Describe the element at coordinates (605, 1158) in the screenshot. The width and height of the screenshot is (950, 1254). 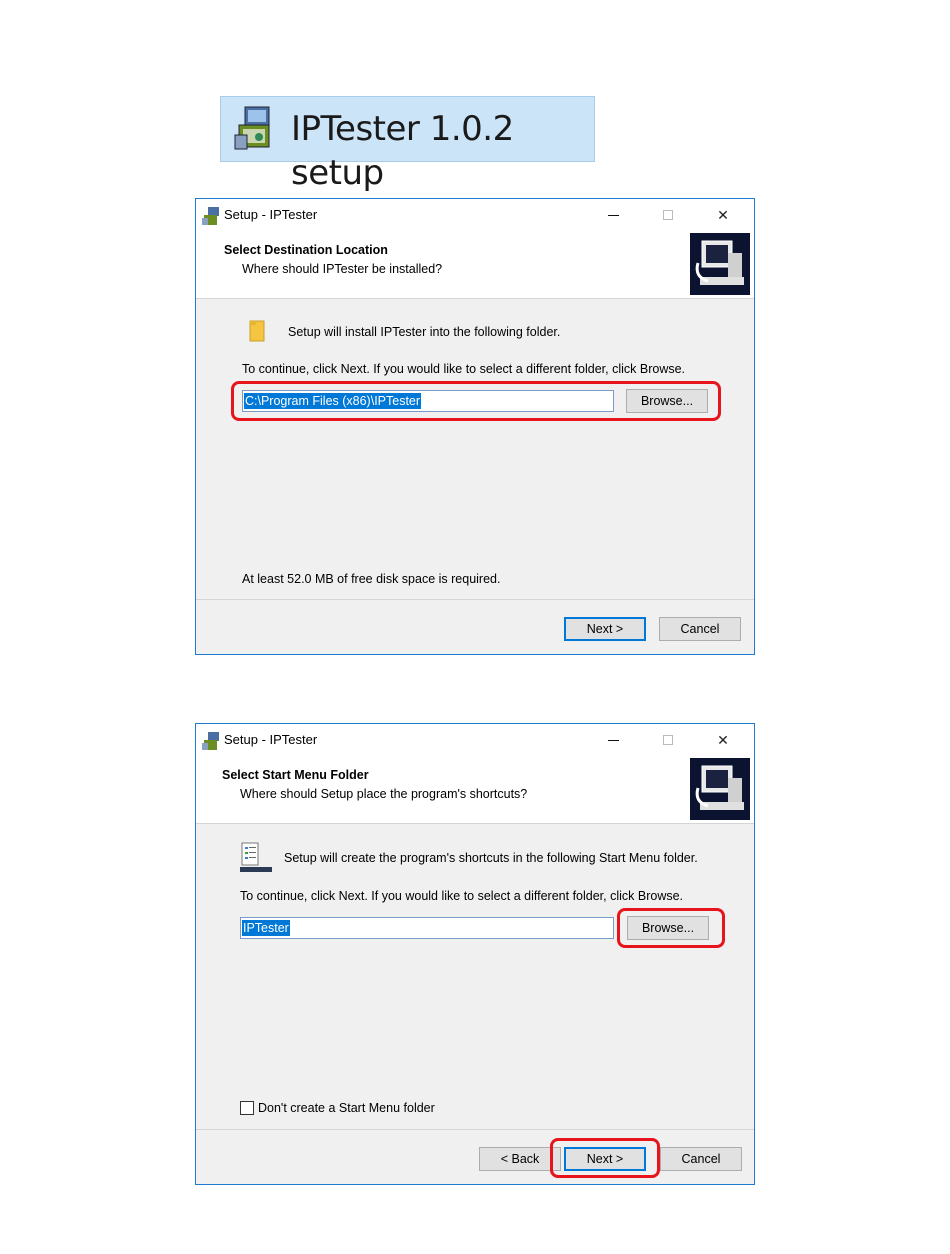
I see `highlight-box-next` at that location.